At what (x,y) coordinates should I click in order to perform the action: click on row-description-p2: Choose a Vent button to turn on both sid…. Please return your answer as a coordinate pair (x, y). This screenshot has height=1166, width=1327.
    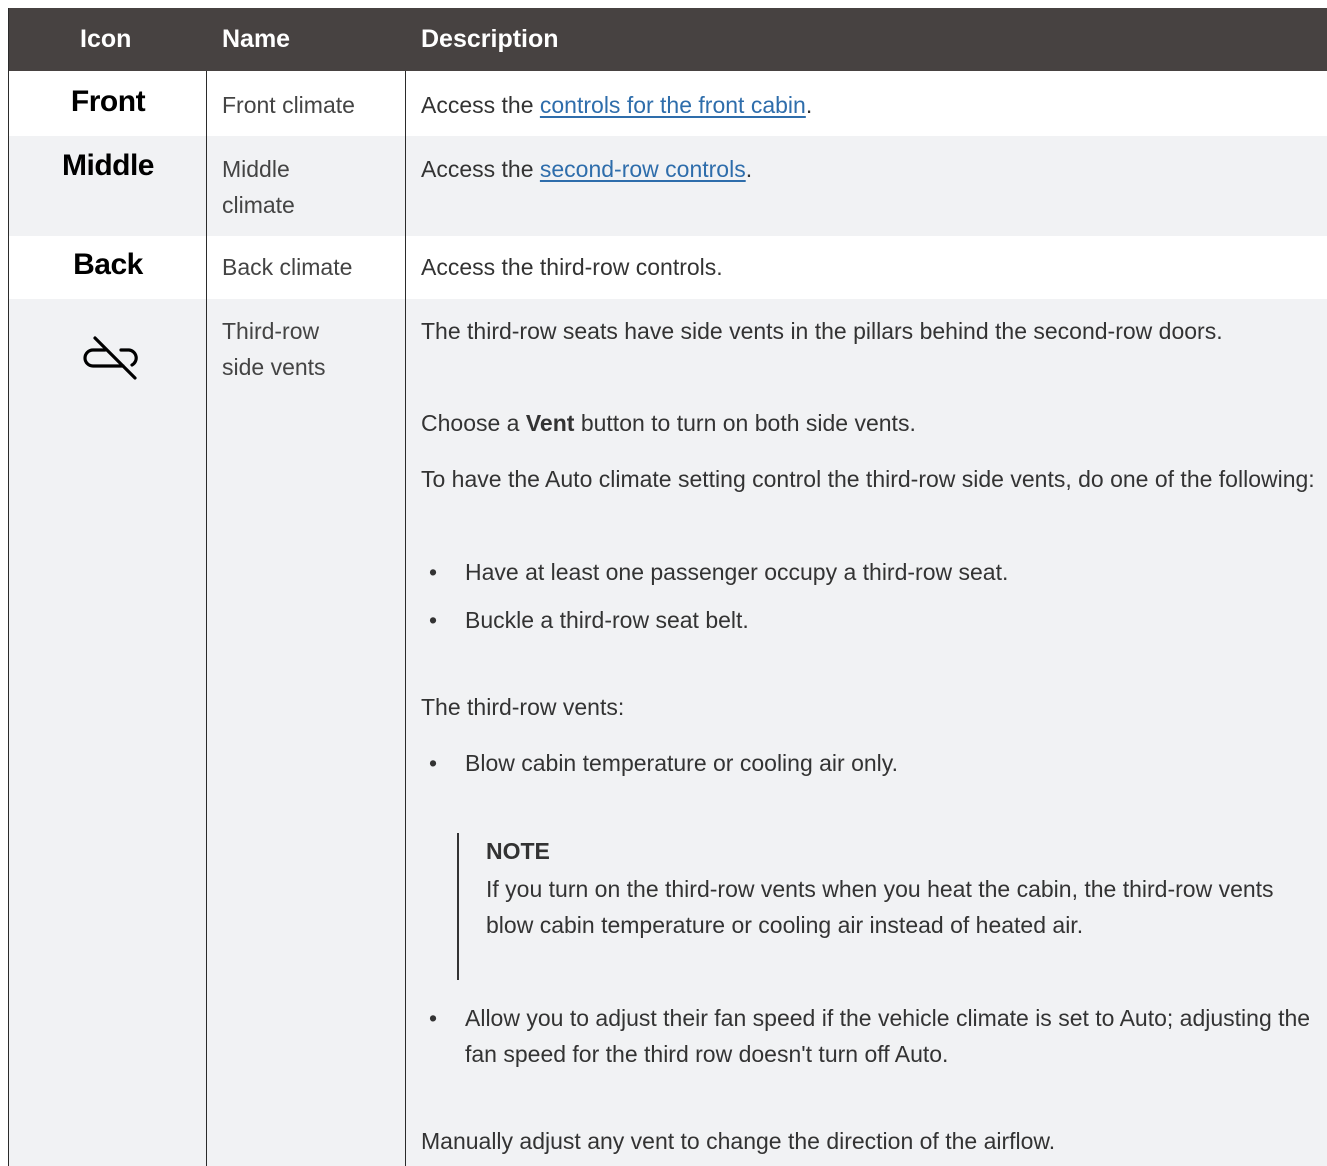
    Looking at the image, I should click on (871, 423).